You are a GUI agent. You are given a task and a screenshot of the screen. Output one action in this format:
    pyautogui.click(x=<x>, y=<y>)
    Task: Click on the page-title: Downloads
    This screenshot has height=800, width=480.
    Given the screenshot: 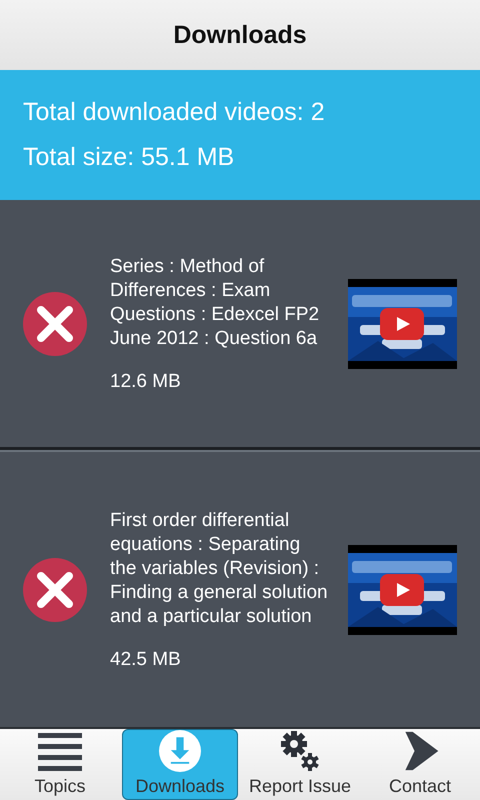 What is the action you would take?
    pyautogui.click(x=240, y=35)
    